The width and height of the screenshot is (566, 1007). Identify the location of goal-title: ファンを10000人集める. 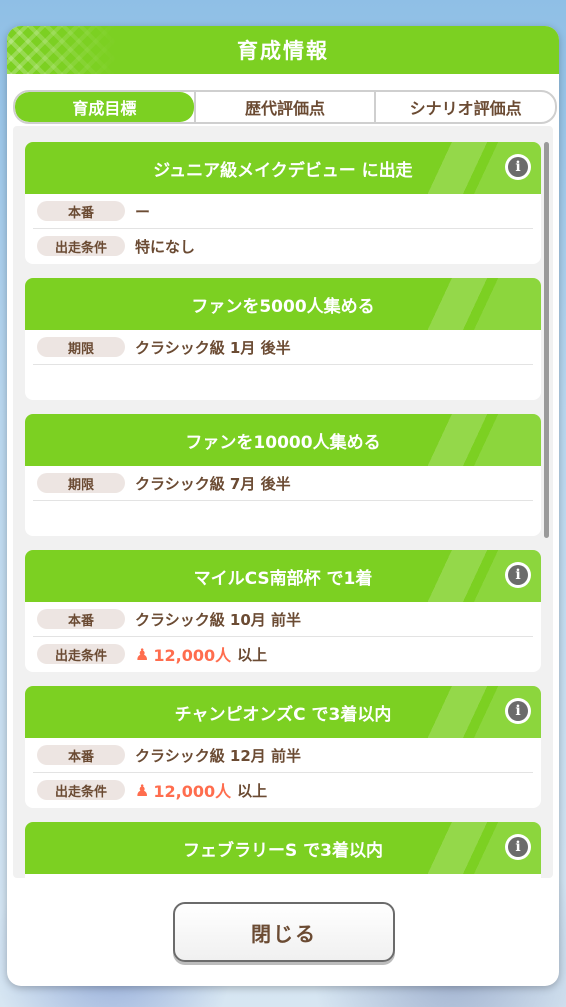
(283, 442).